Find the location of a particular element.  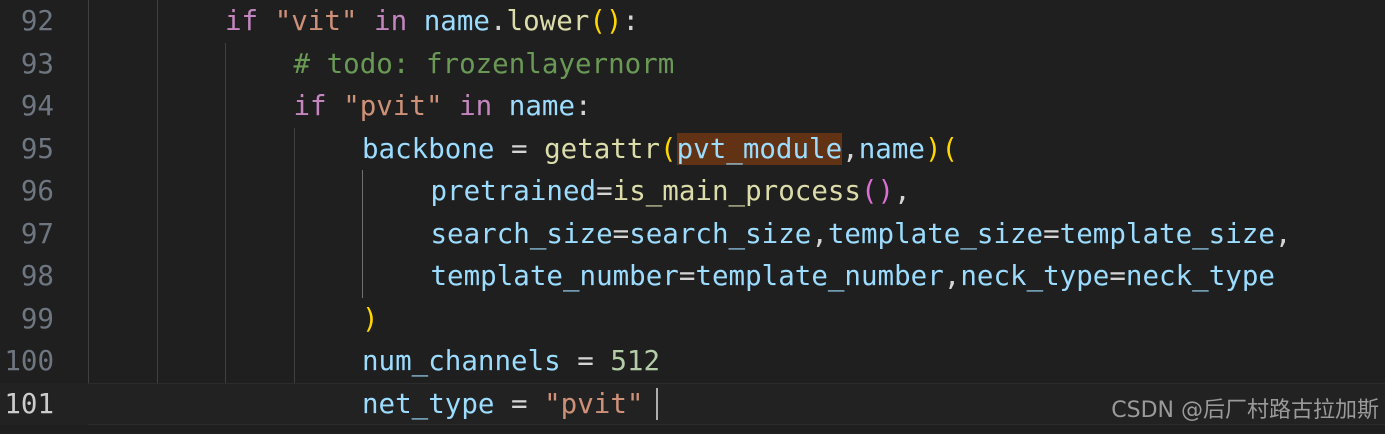

code-token: . is located at coordinates (498, 21).